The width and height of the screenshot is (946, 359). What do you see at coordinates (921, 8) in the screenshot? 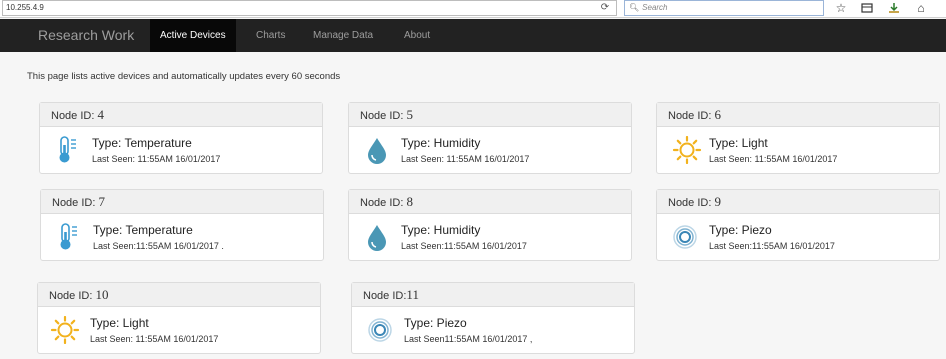
I see `home-icon: ⌂` at bounding box center [921, 8].